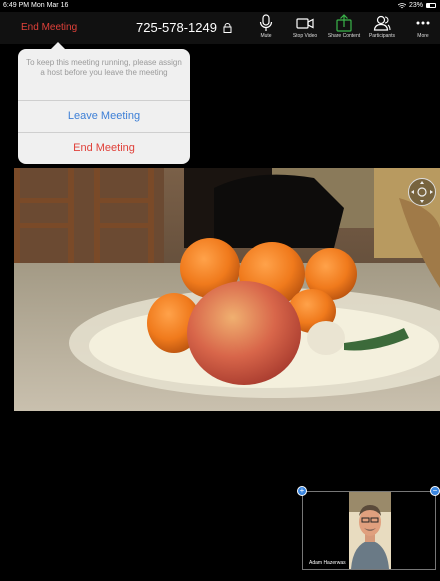 This screenshot has width=440, height=581. I want to click on self-view-name: Adam Hazerwas, so click(327, 563).